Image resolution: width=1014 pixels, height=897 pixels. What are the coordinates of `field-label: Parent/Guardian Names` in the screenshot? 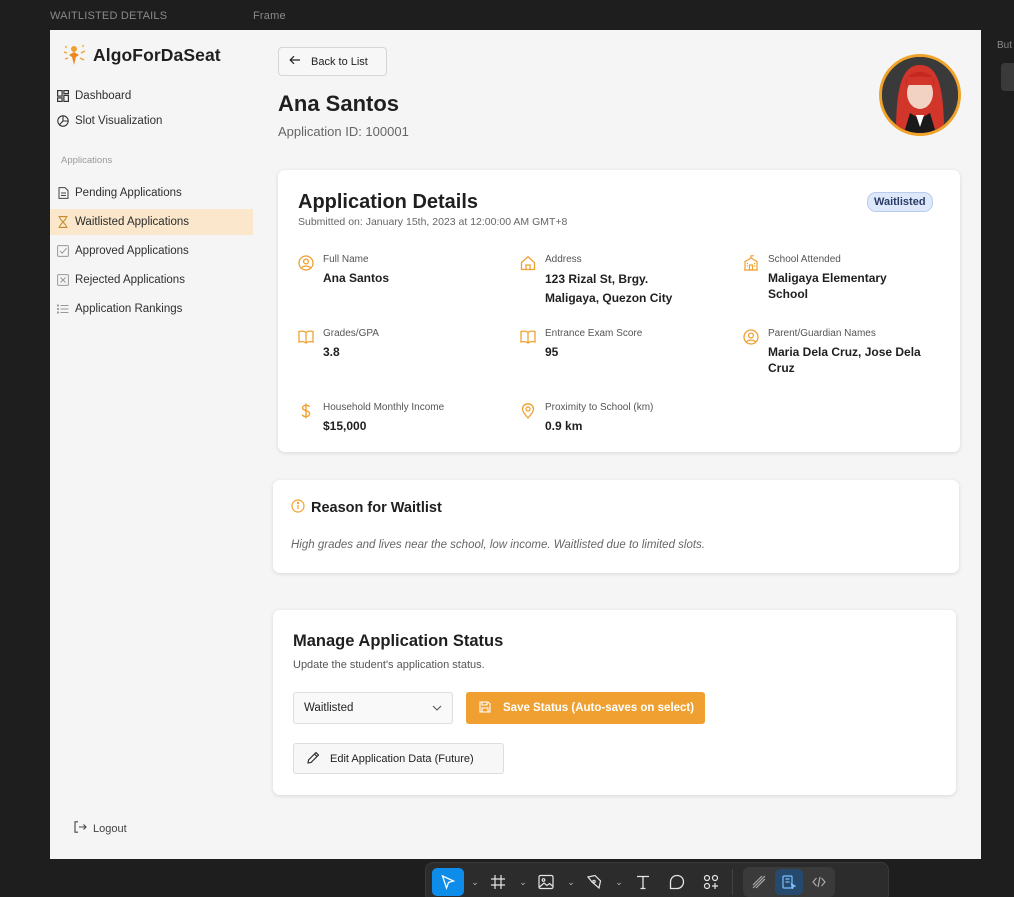 It's located at (822, 333).